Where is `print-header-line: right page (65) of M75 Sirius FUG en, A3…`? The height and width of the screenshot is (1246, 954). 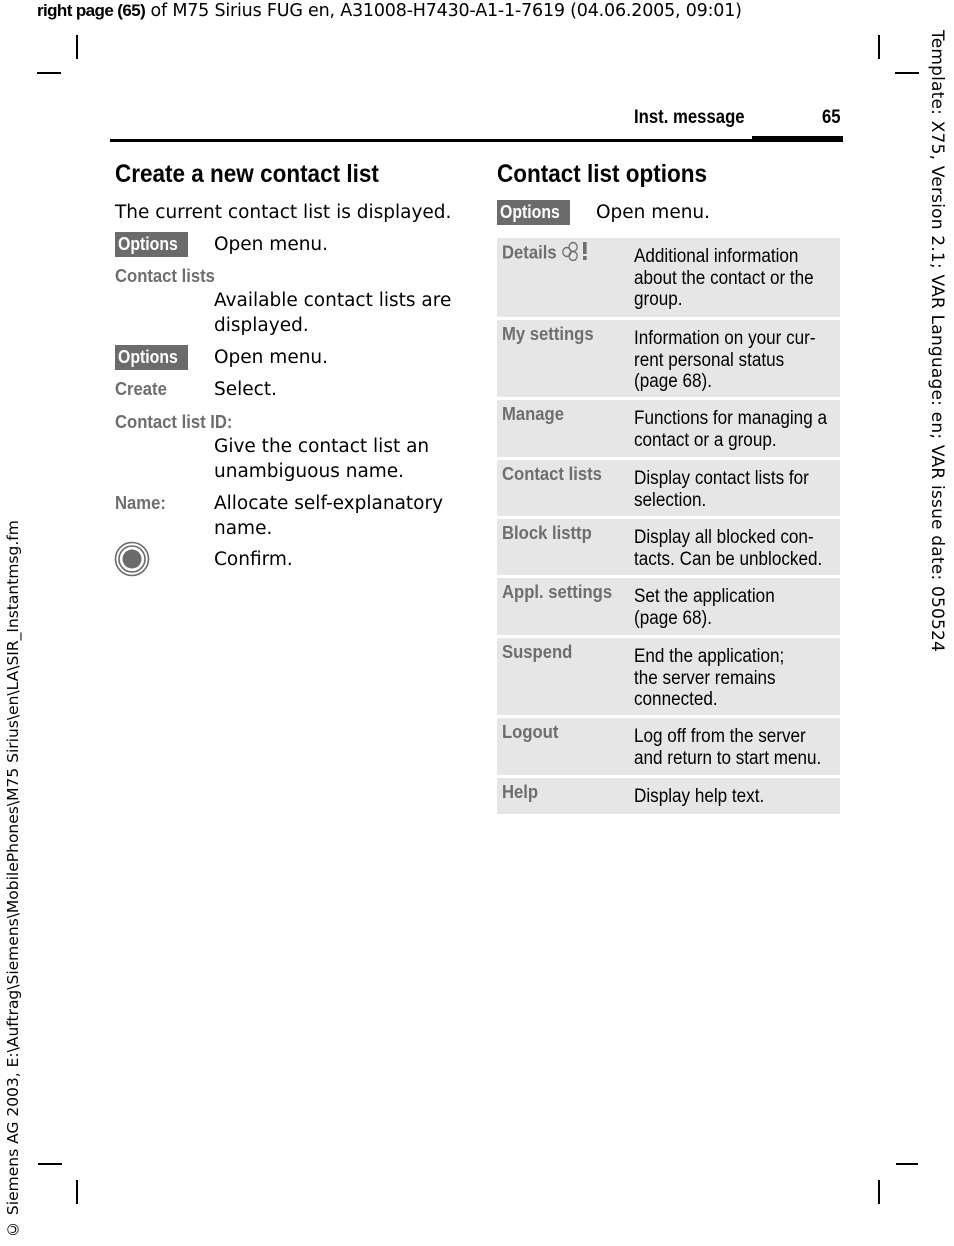
print-header-line: right page (65) of M75 Sirius FUG en, A3… is located at coordinates (389, 11).